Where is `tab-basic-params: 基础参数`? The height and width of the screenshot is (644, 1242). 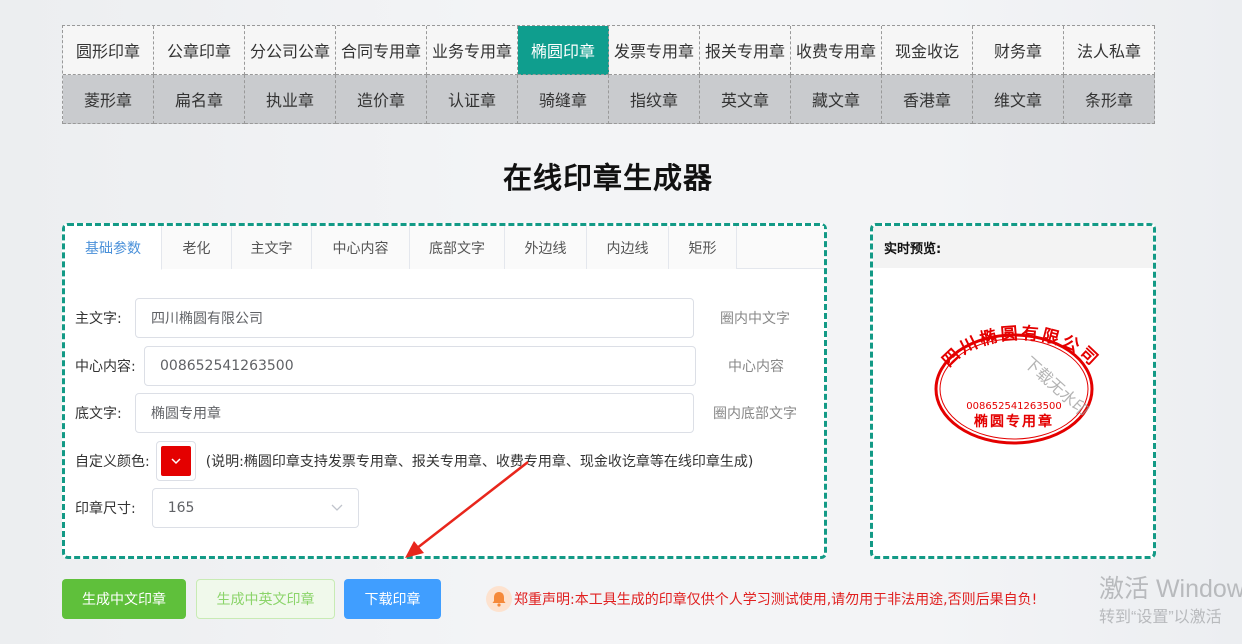 tab-basic-params: 基础参数 is located at coordinates (113, 248).